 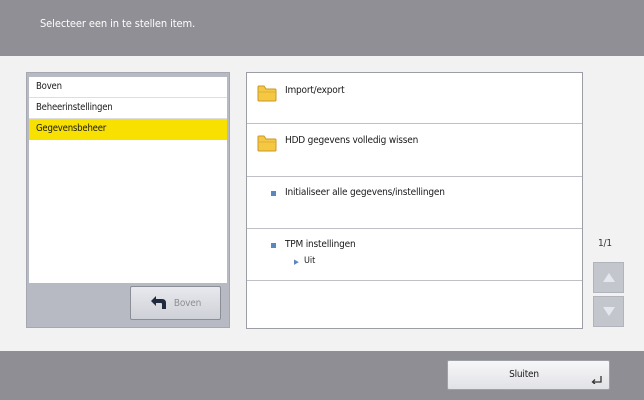 I want to click on settings-item-tpm: TPM instellingen ▶ Uit, so click(x=414, y=255).